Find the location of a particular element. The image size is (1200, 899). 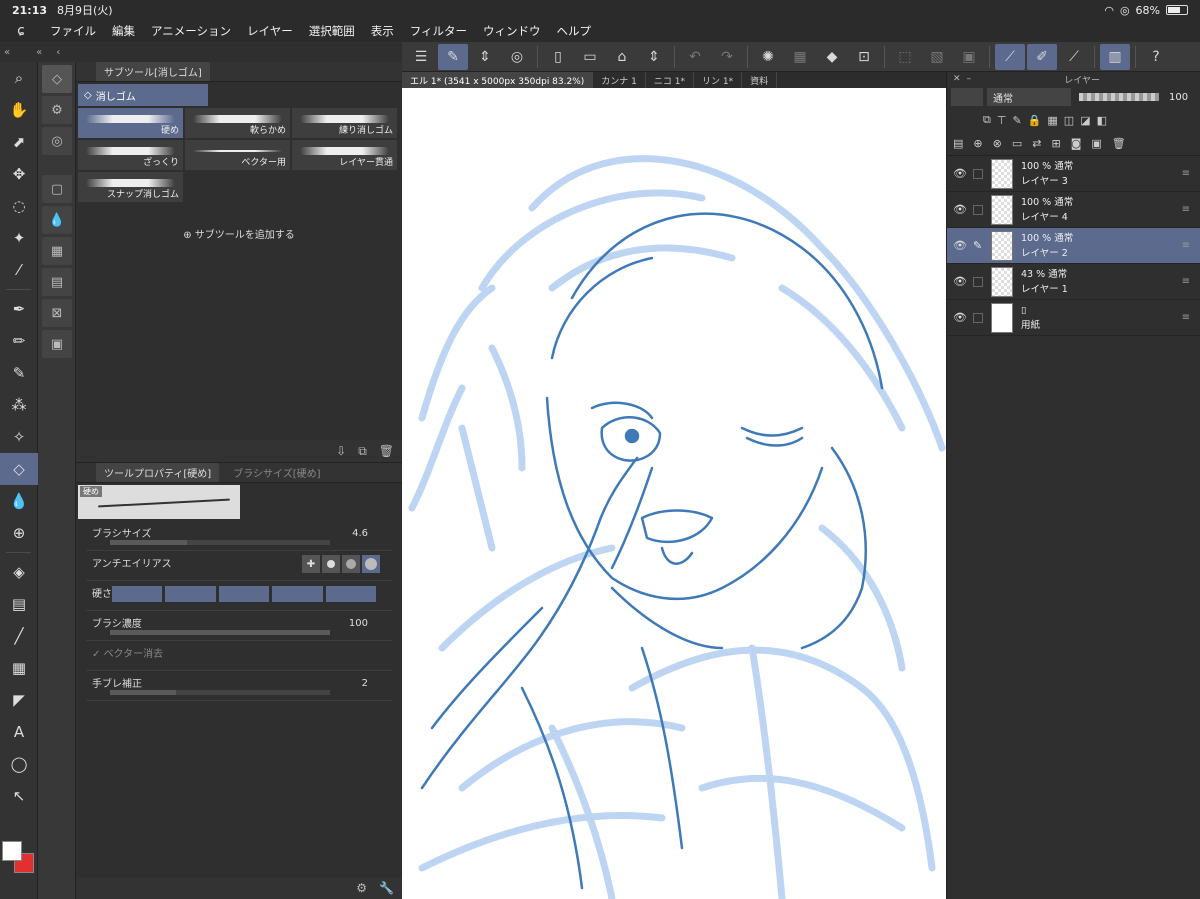

subtool-tab: サブツール[消しゴム] is located at coordinates (153, 71).